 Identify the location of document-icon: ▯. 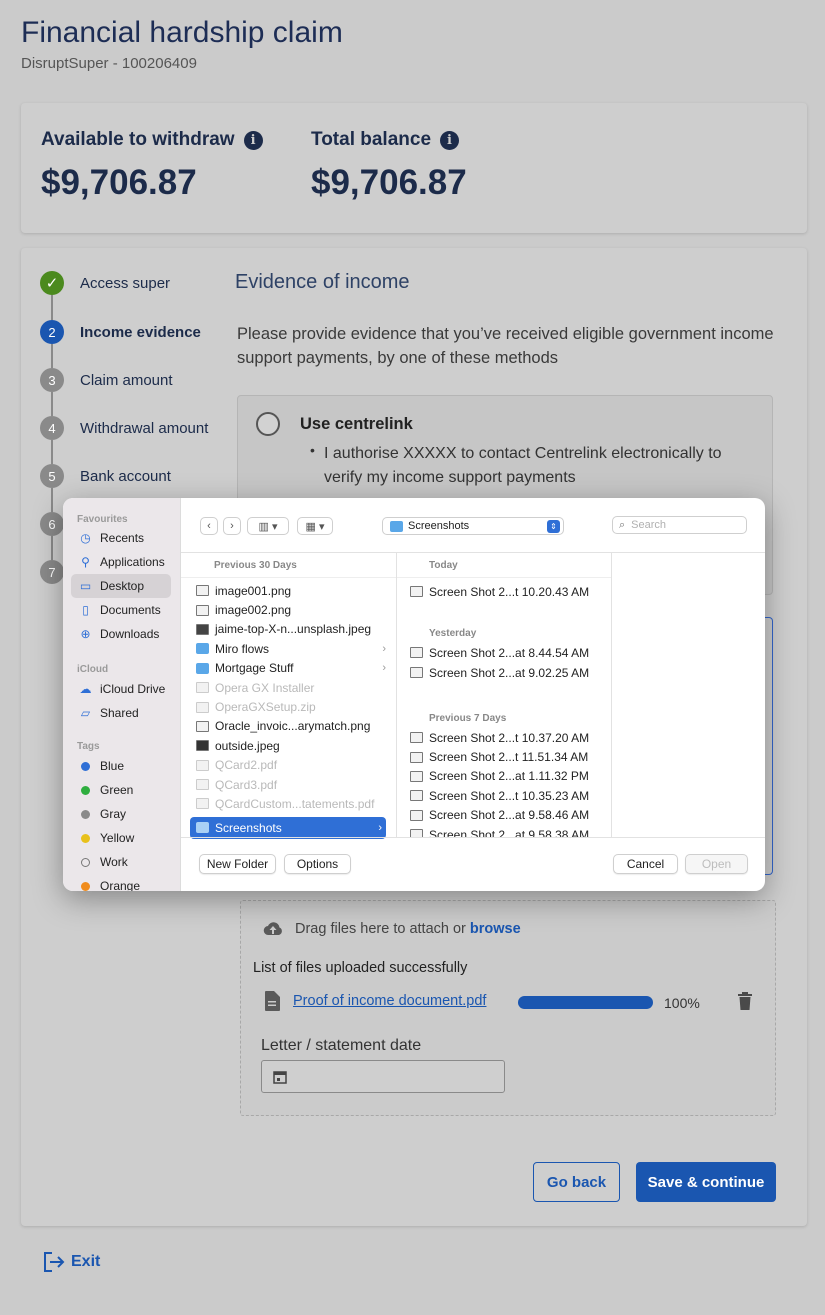
(85, 610).